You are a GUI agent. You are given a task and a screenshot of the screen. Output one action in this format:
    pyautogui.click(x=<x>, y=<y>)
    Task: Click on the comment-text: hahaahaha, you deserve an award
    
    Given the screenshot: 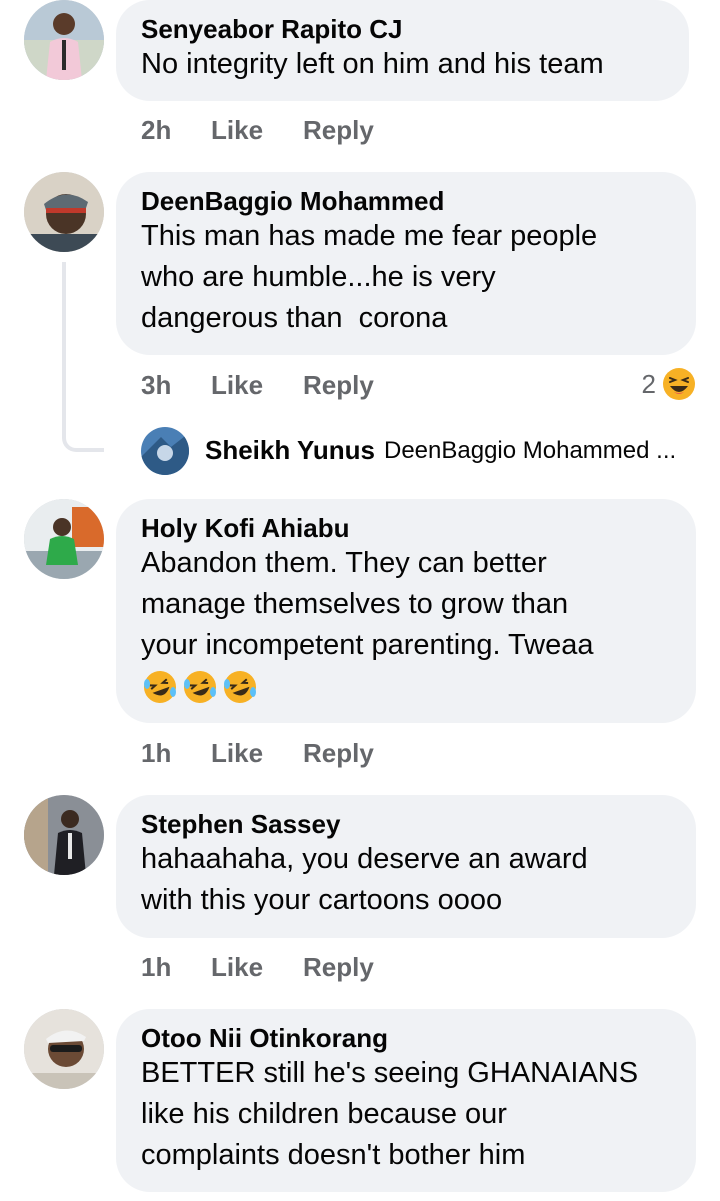 What is the action you would take?
    pyautogui.click(x=364, y=859)
    